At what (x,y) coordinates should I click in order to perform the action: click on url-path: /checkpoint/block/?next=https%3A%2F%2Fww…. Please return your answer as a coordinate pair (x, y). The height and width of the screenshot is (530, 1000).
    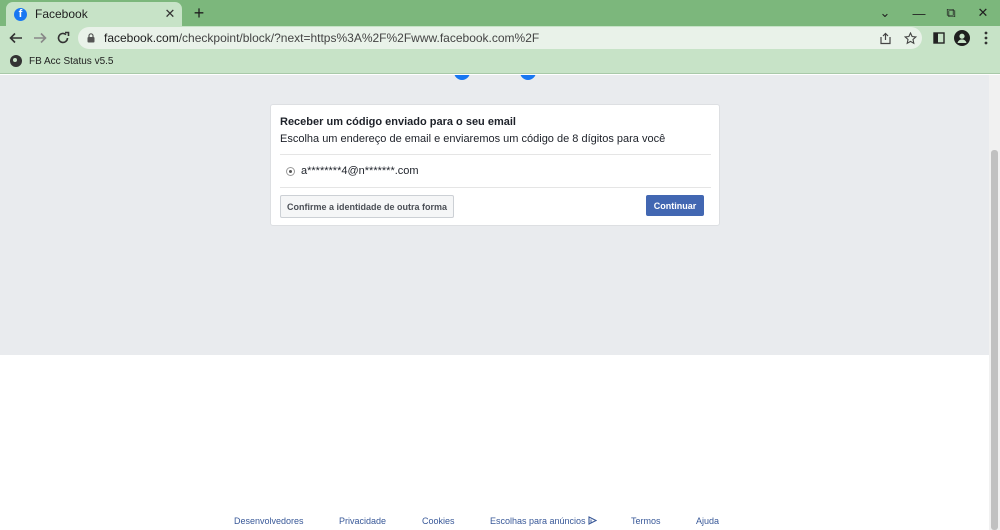
    Looking at the image, I should click on (359, 38).